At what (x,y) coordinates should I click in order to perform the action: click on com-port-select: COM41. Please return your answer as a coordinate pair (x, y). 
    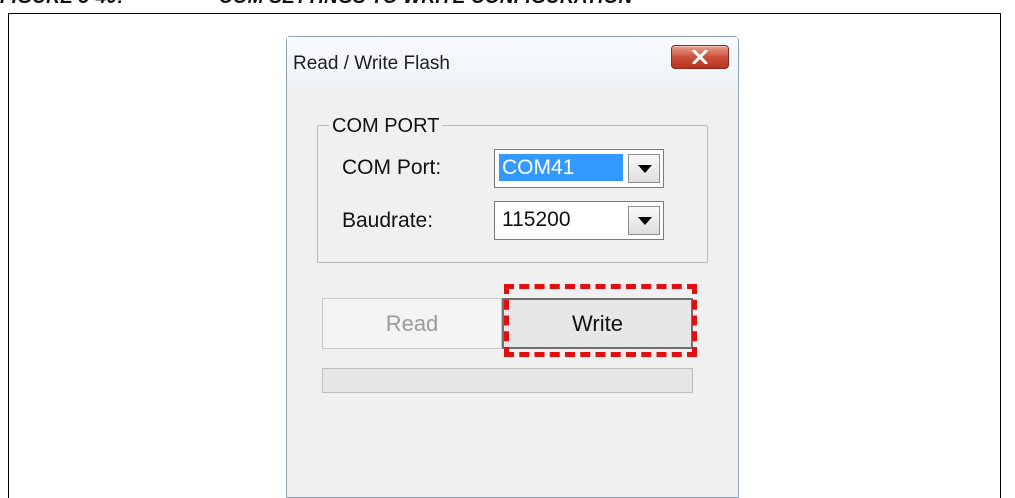
    Looking at the image, I should click on (579, 168).